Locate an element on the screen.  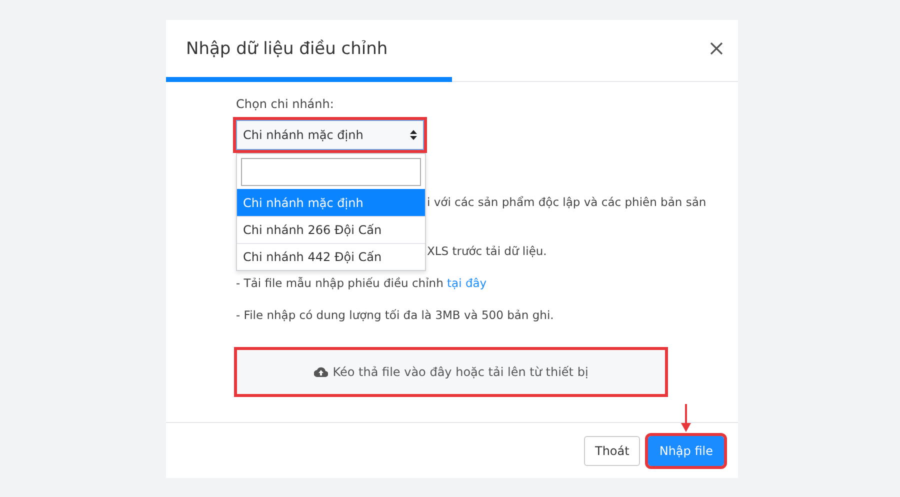
branch-option: Chi nhánh 266 Đội Cấn is located at coordinates (331, 229).